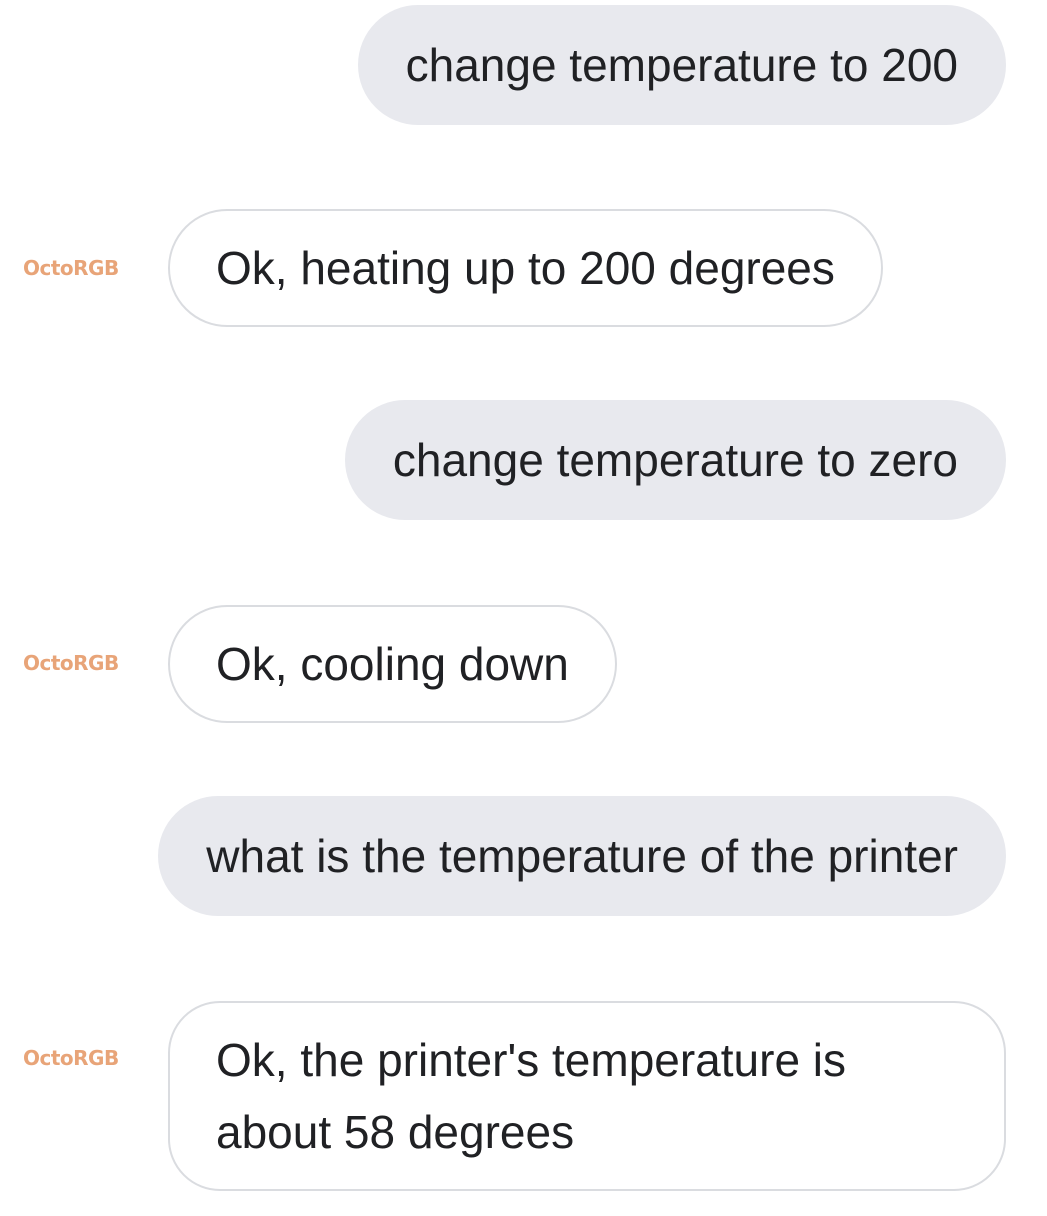 The width and height of the screenshot is (1047, 1216). I want to click on bot-message-bubble: Ok, cooling down, so click(392, 664).